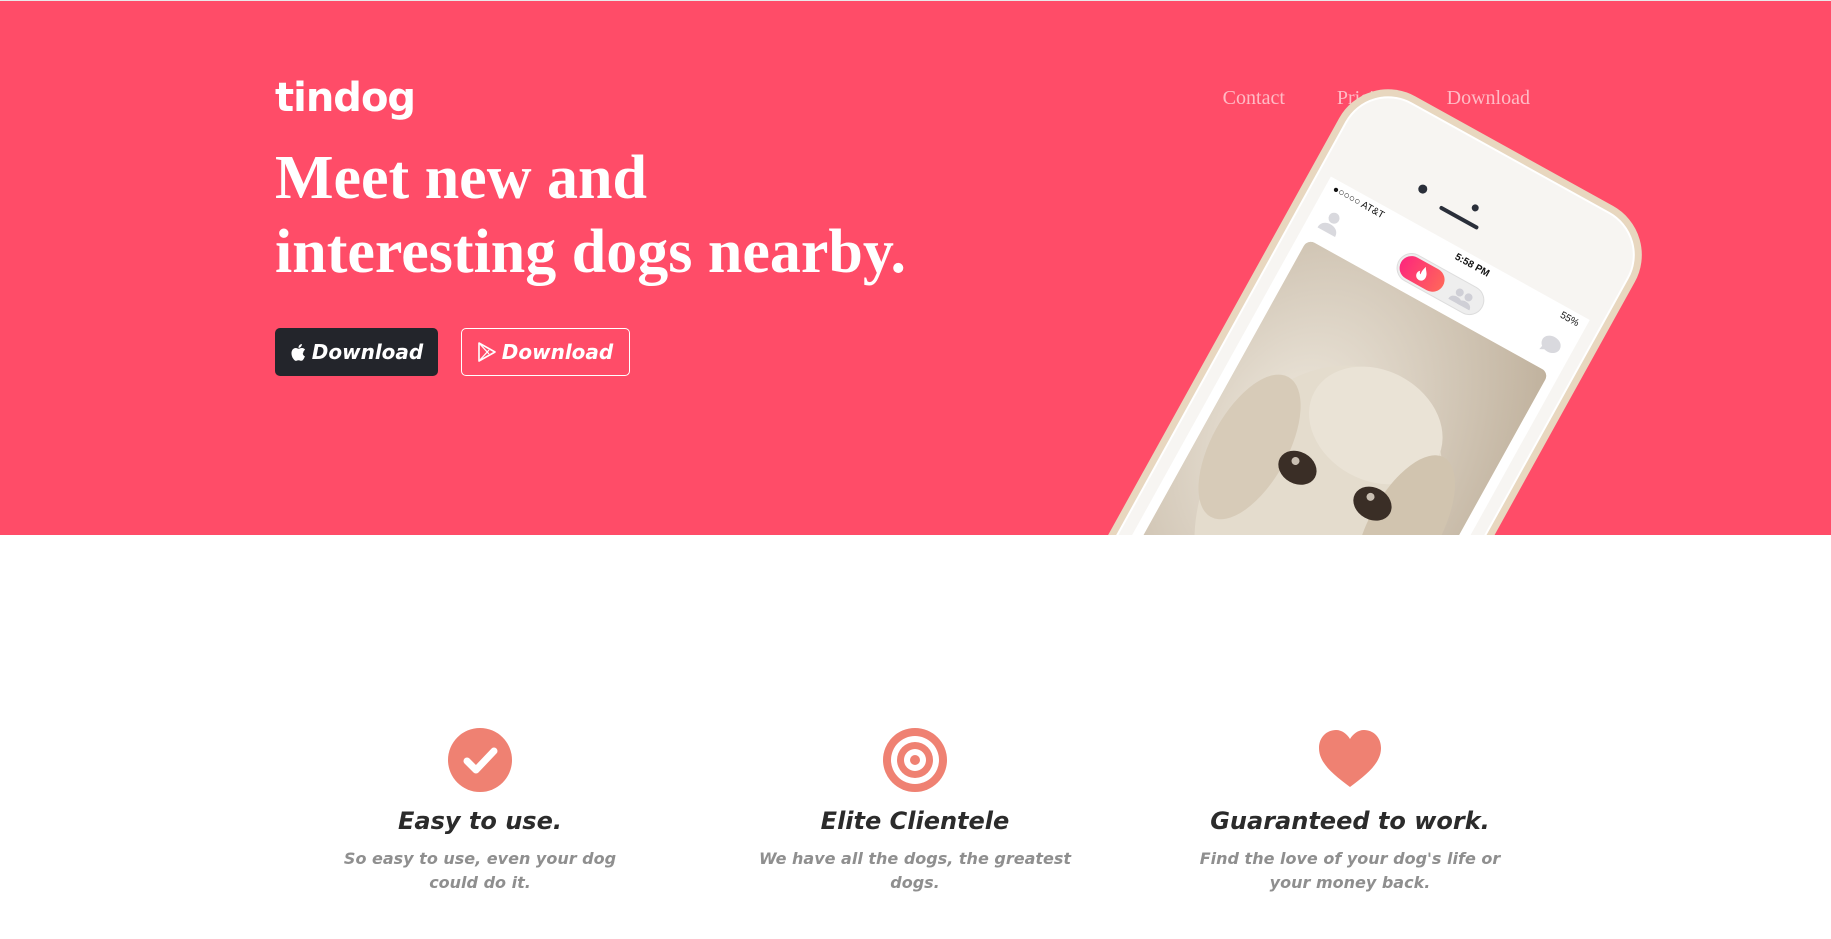 This screenshot has height=939, width=1831. Describe the element at coordinates (461, 178) in the screenshot. I see `headline-line-1: Meet new and` at that location.